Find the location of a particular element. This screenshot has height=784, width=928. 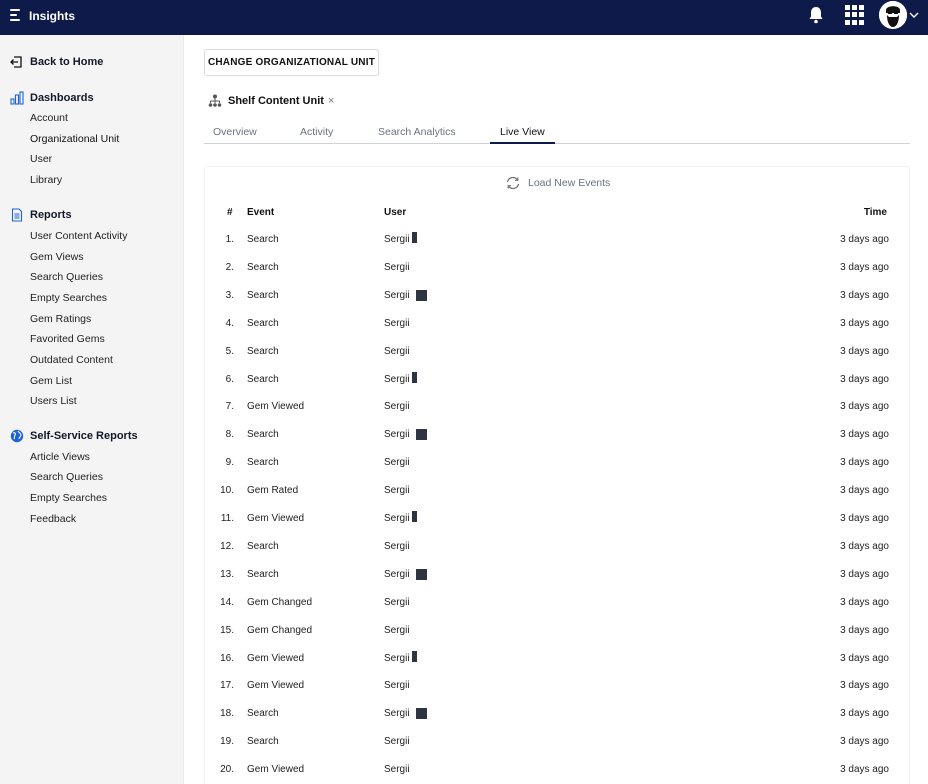

tab-overview: Overview is located at coordinates (235, 132).